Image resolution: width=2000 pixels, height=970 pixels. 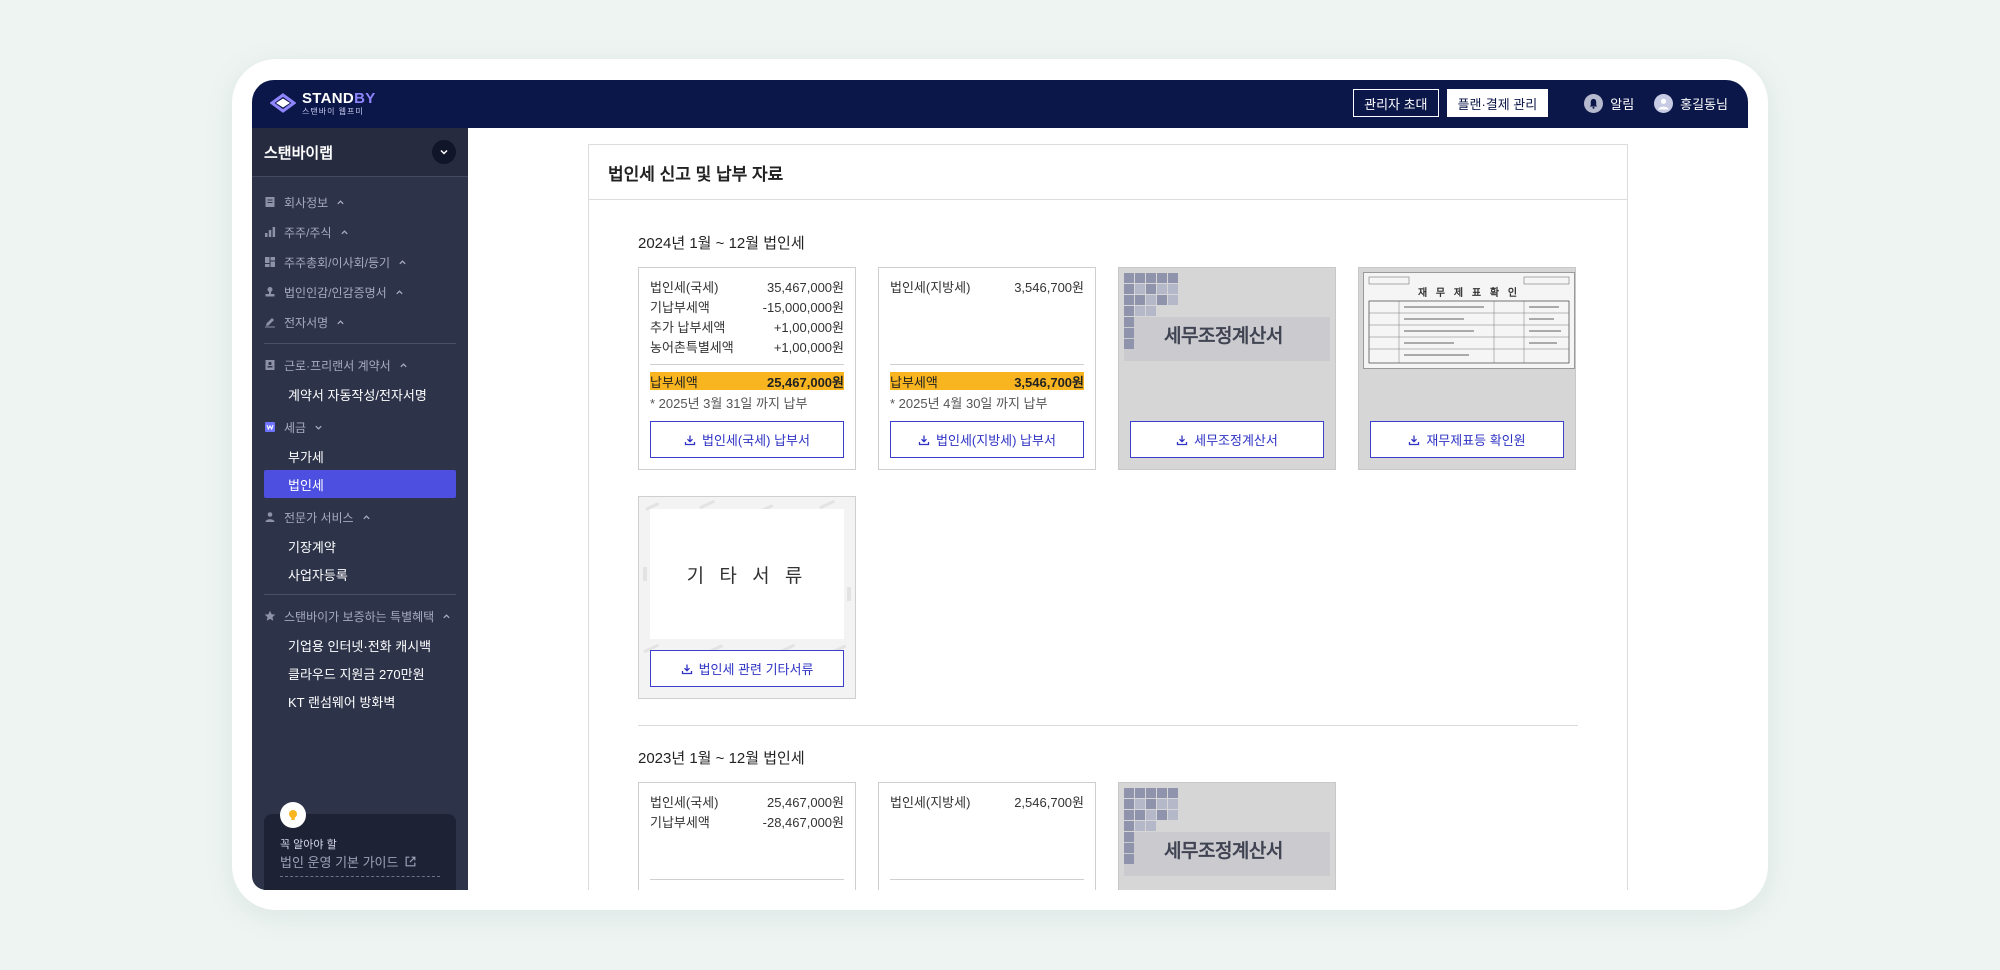 What do you see at coordinates (747, 306) in the screenshot?
I see `tax-row: 기납부세액 -15,000,000원` at bounding box center [747, 306].